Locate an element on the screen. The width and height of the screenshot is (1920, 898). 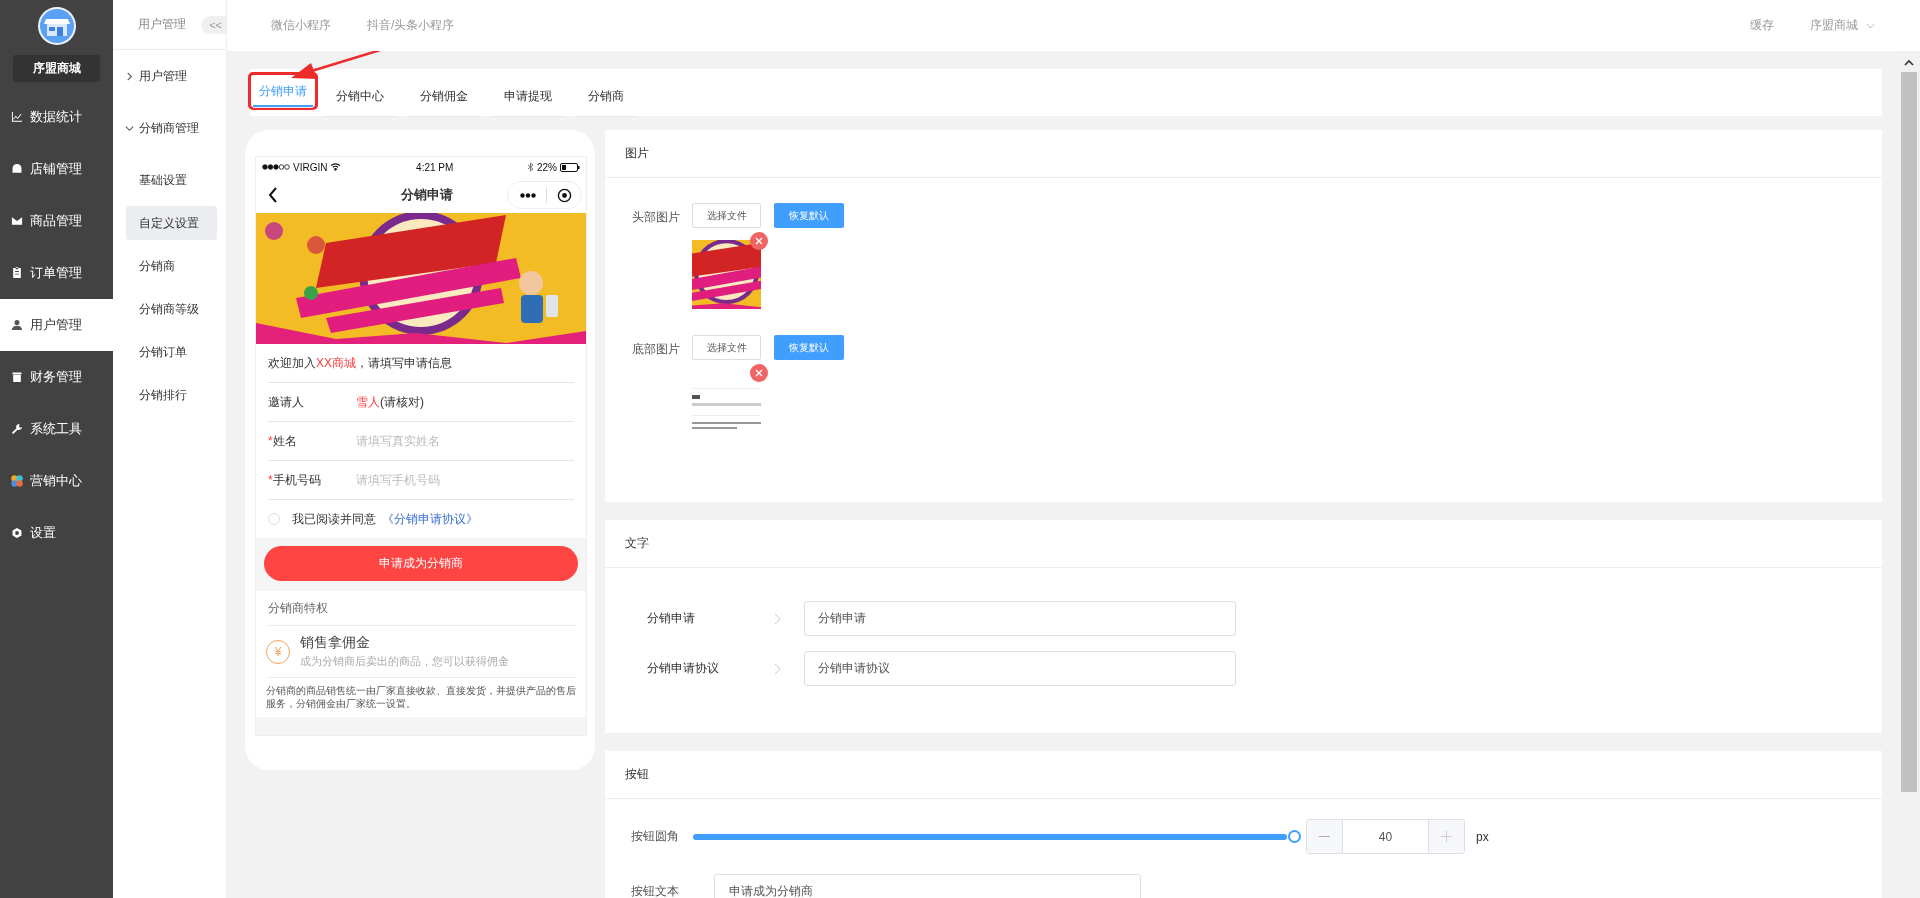
battery-icon is located at coordinates (570, 167).